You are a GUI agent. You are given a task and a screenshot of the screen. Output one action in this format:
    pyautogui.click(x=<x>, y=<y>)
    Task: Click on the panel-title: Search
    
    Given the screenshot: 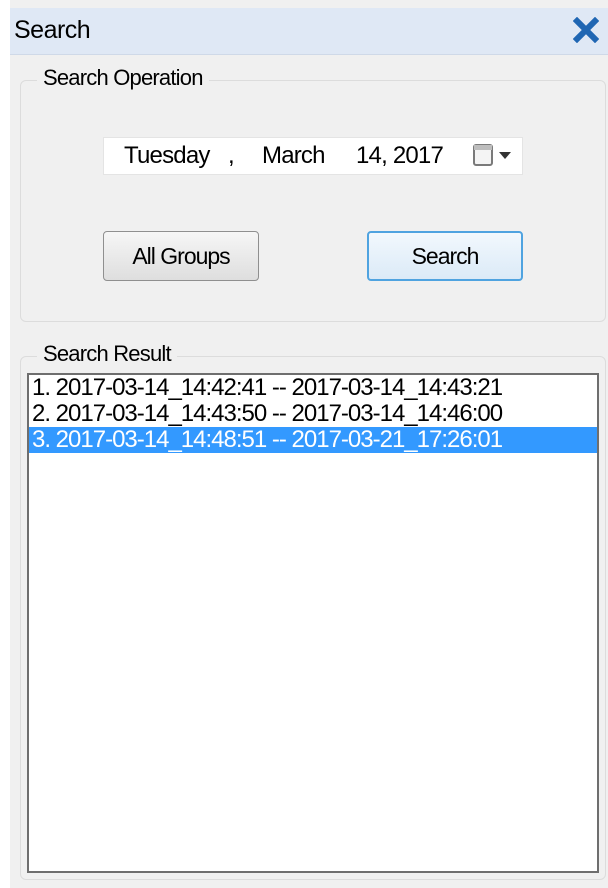 What is the action you would take?
    pyautogui.click(x=52, y=30)
    